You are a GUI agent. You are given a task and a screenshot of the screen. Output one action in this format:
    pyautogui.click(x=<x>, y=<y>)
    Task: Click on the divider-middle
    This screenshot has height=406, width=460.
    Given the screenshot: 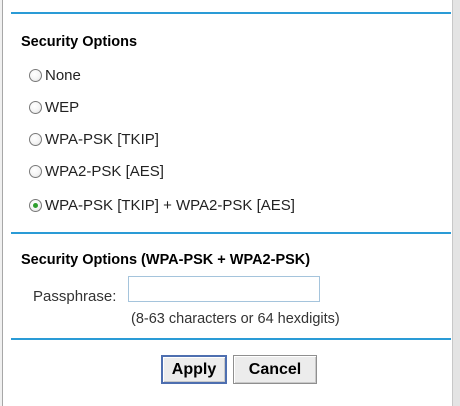 What is the action you would take?
    pyautogui.click(x=231, y=233)
    